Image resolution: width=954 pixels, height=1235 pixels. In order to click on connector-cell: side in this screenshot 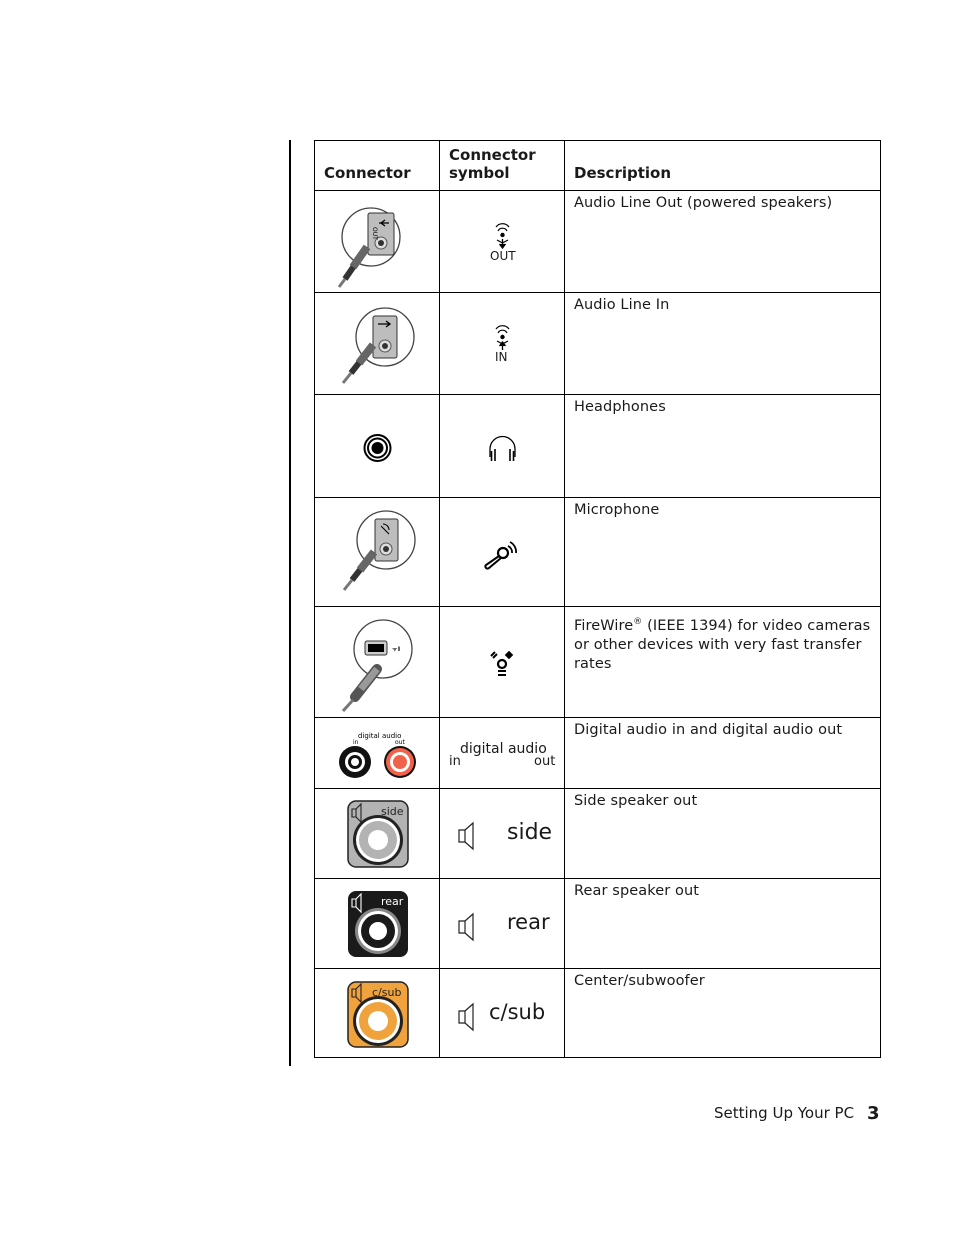, I will do `click(377, 833)`.